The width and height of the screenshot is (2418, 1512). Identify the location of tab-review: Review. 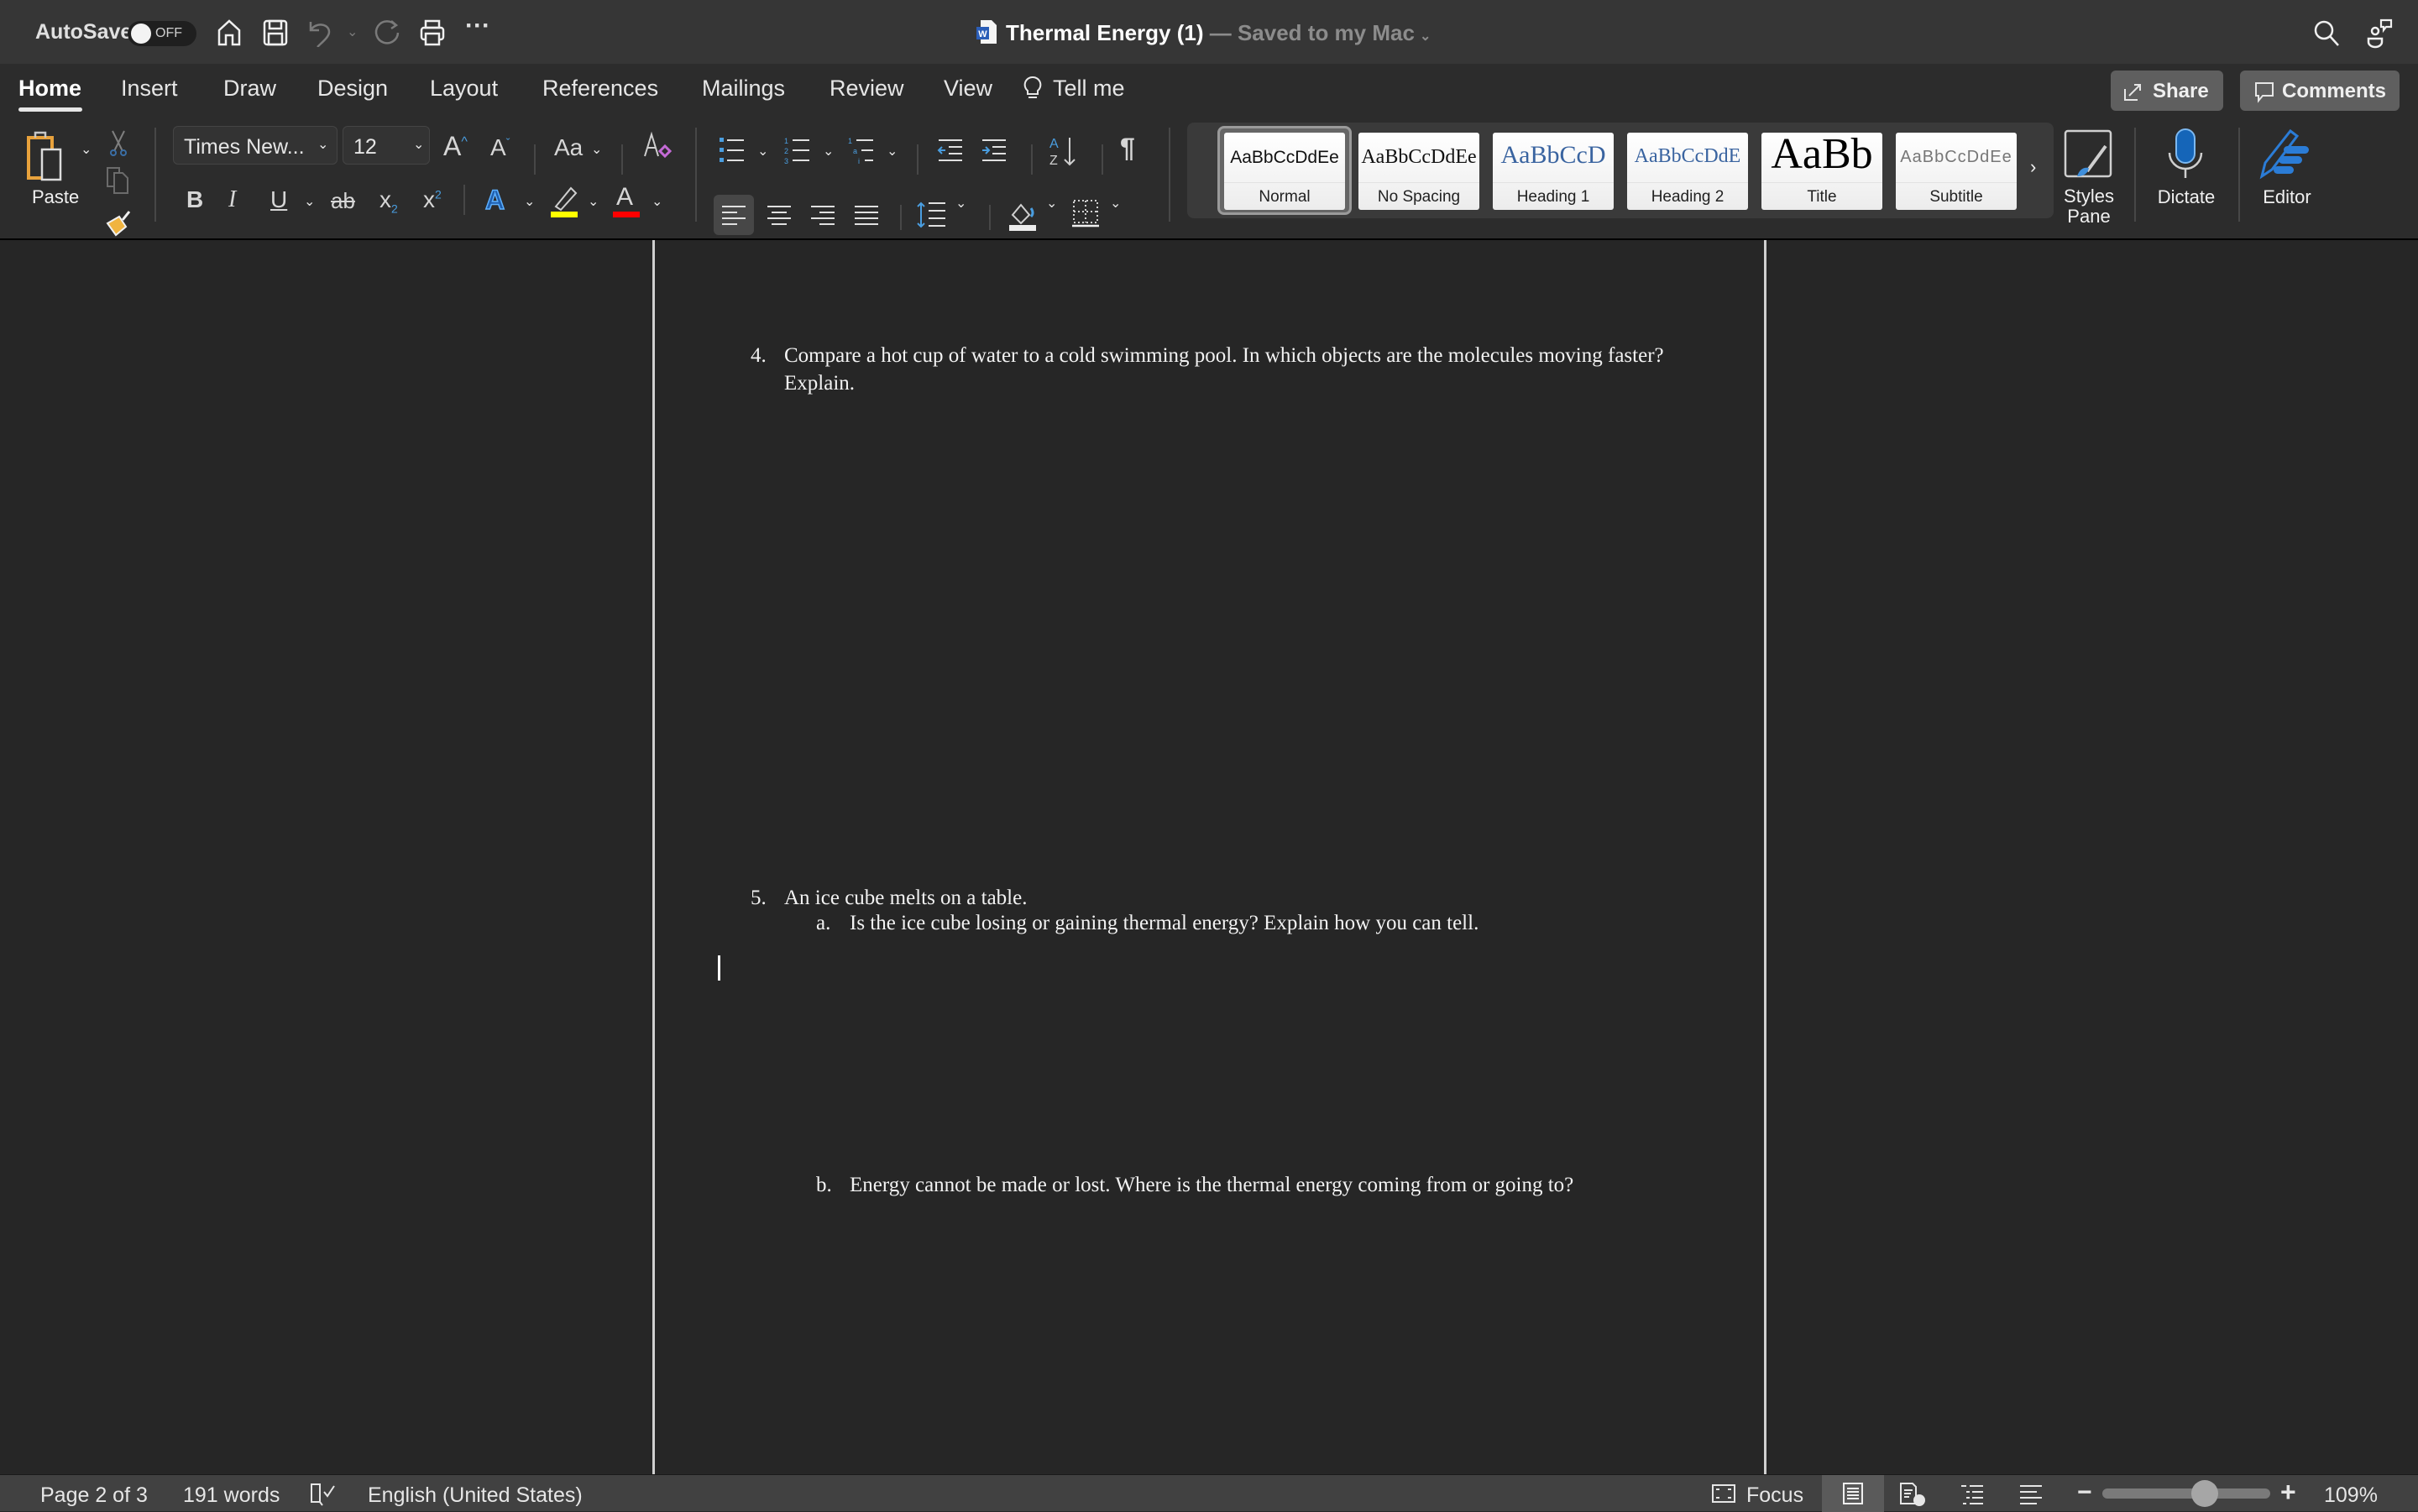
(867, 89).